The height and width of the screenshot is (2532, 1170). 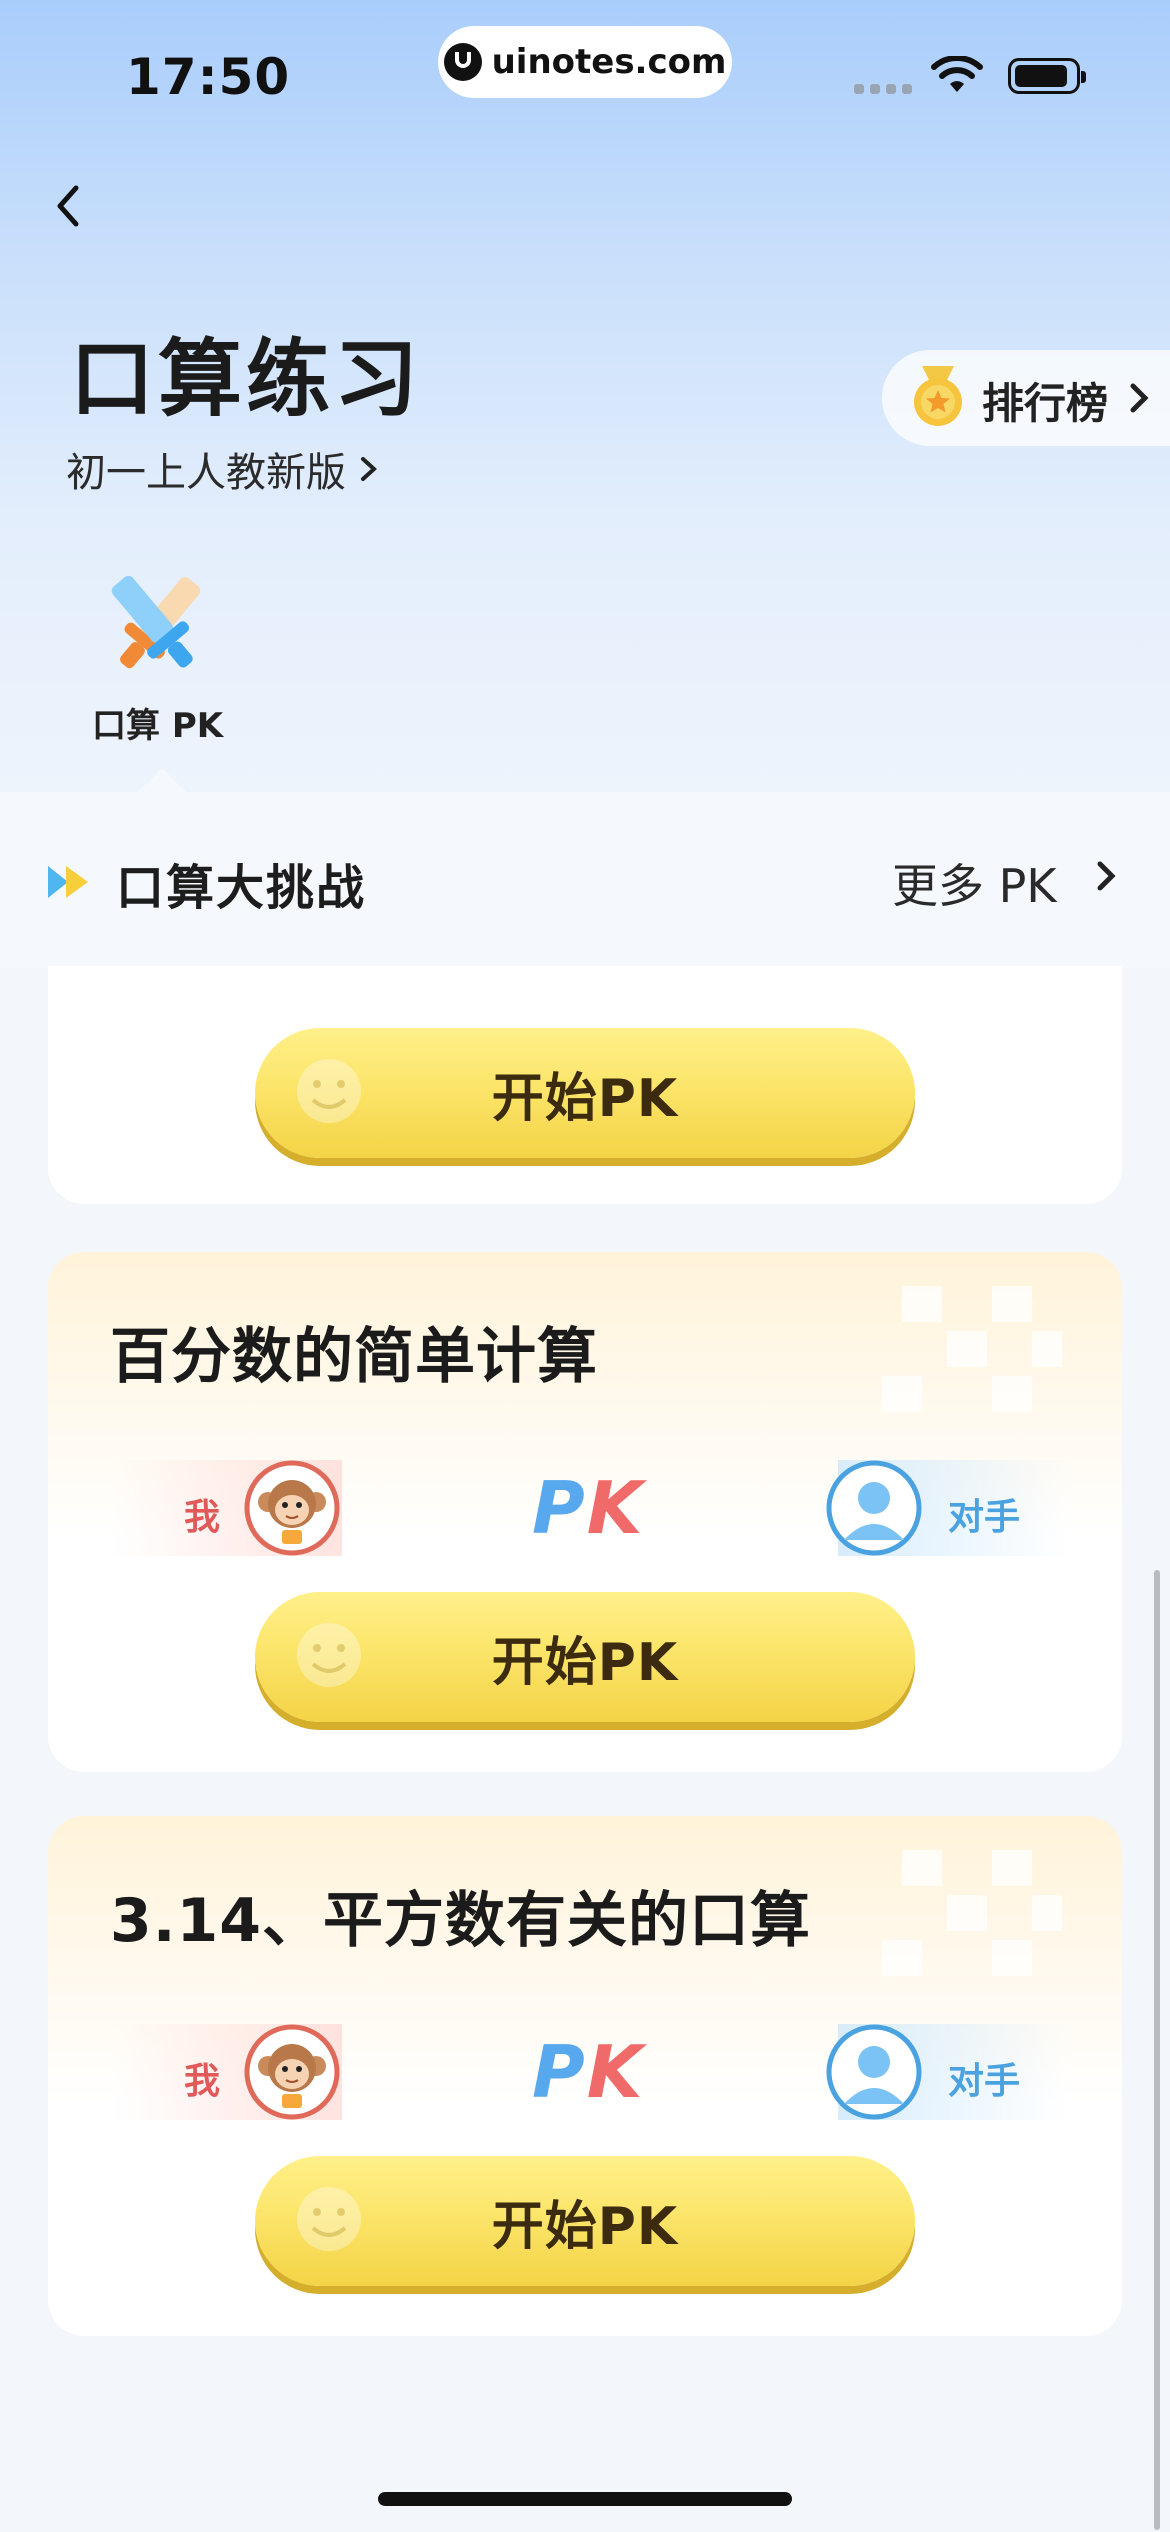 I want to click on ranking-button: 排行榜, so click(x=1026, y=398).